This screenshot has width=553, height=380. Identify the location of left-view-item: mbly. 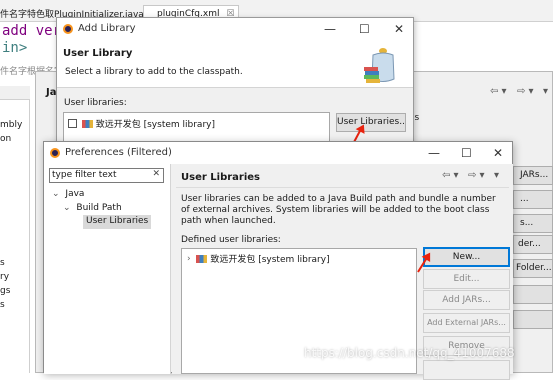
(11, 125).